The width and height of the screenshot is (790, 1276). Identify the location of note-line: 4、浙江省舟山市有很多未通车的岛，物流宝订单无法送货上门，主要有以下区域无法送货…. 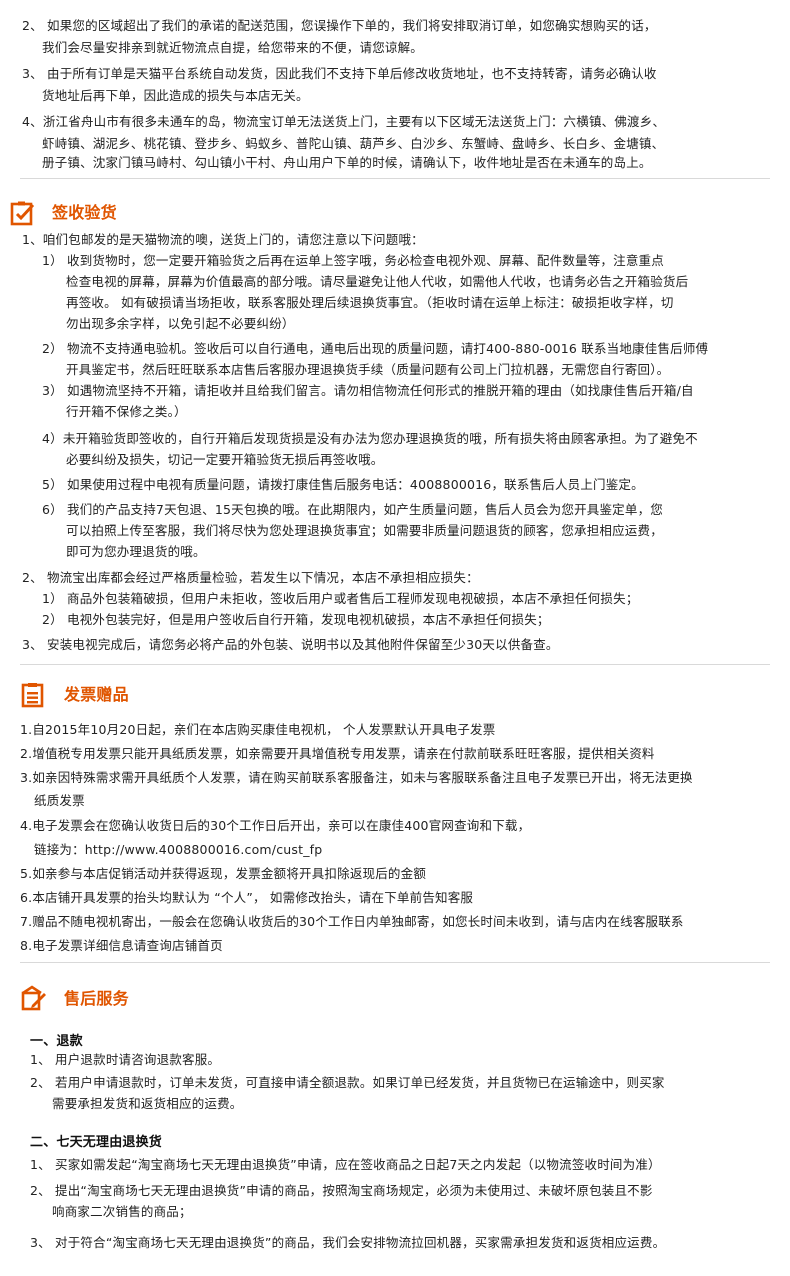
(344, 121).